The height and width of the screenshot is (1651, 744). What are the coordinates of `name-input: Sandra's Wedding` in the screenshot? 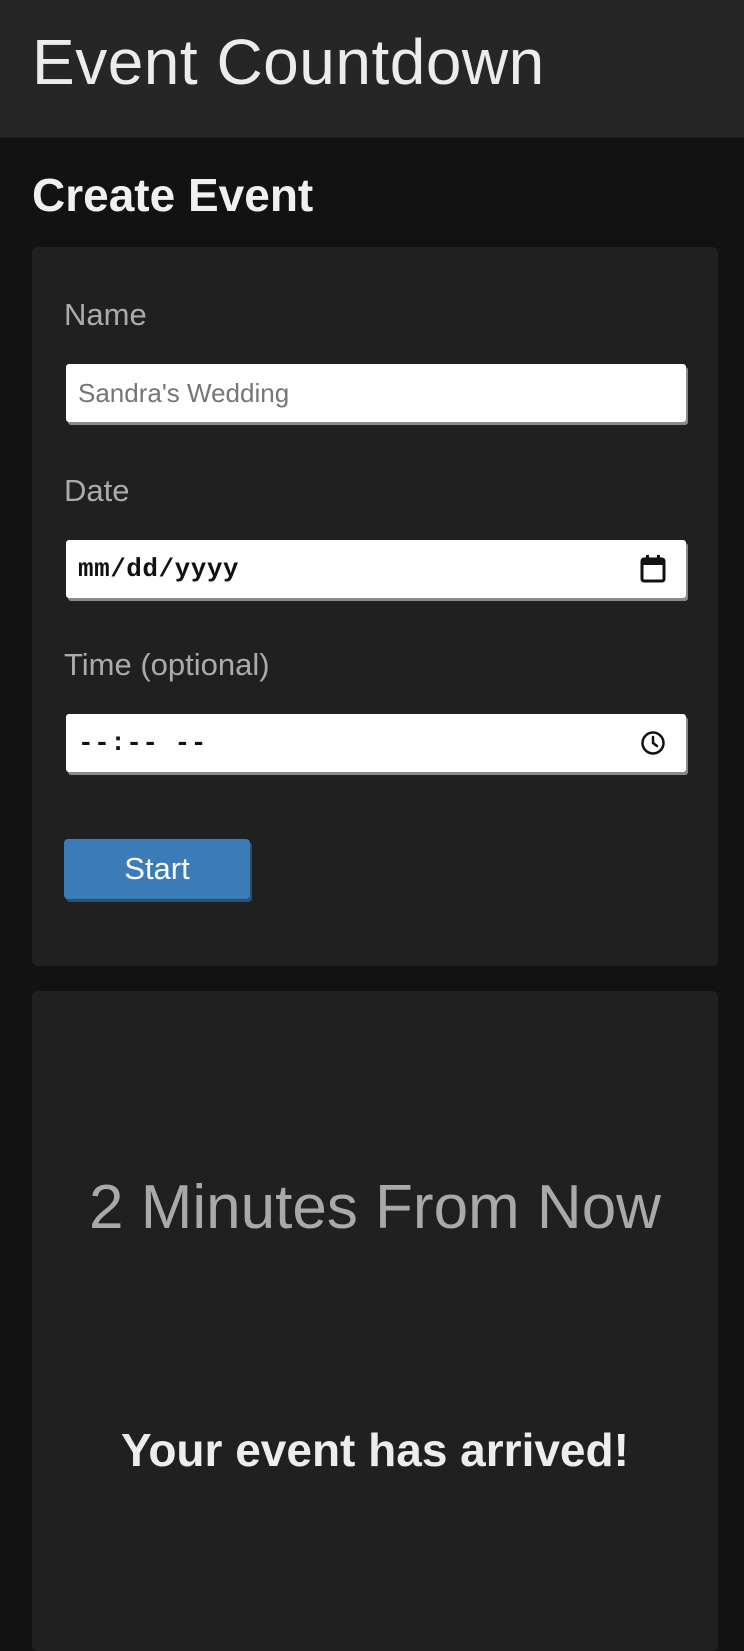 It's located at (376, 393).